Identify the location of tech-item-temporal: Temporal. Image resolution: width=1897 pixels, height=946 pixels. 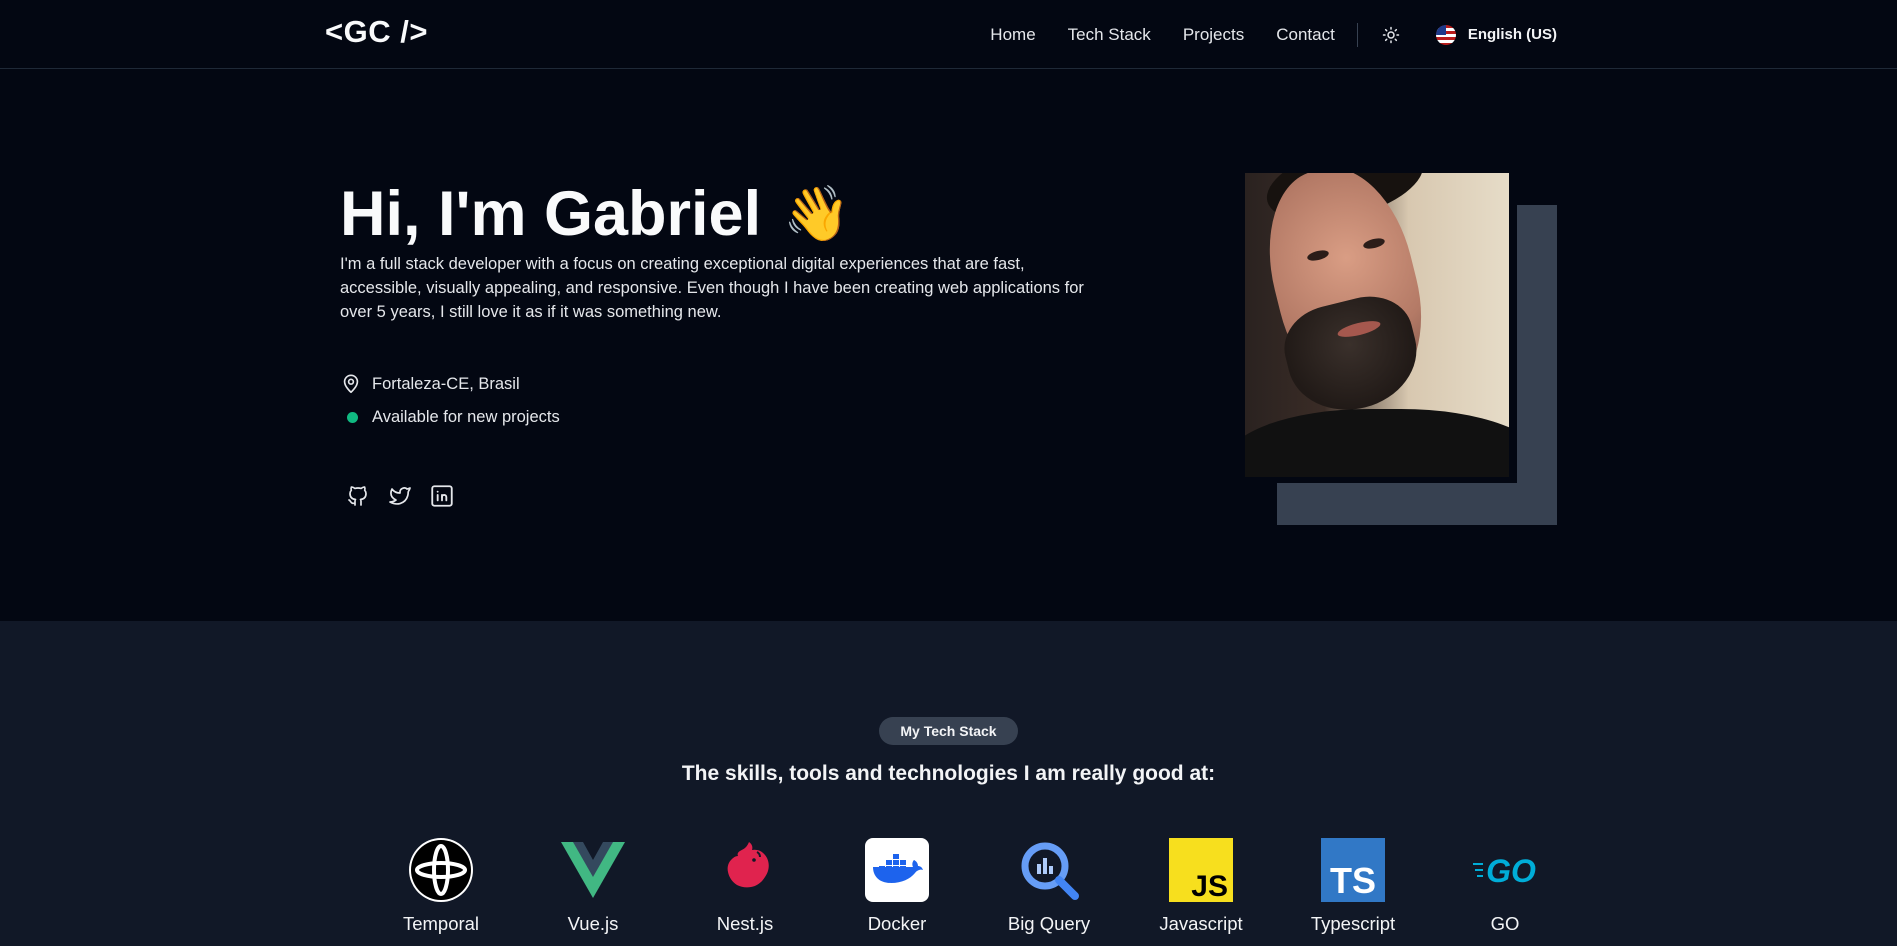
(441, 886).